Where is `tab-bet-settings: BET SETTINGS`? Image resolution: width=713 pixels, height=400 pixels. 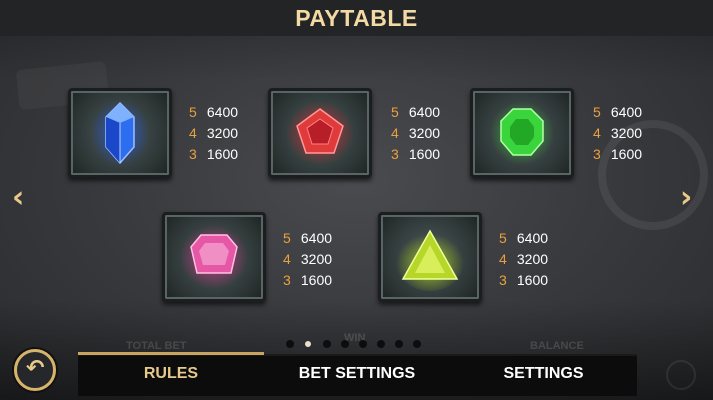 tab-bet-settings: BET SETTINGS is located at coordinates (357, 374).